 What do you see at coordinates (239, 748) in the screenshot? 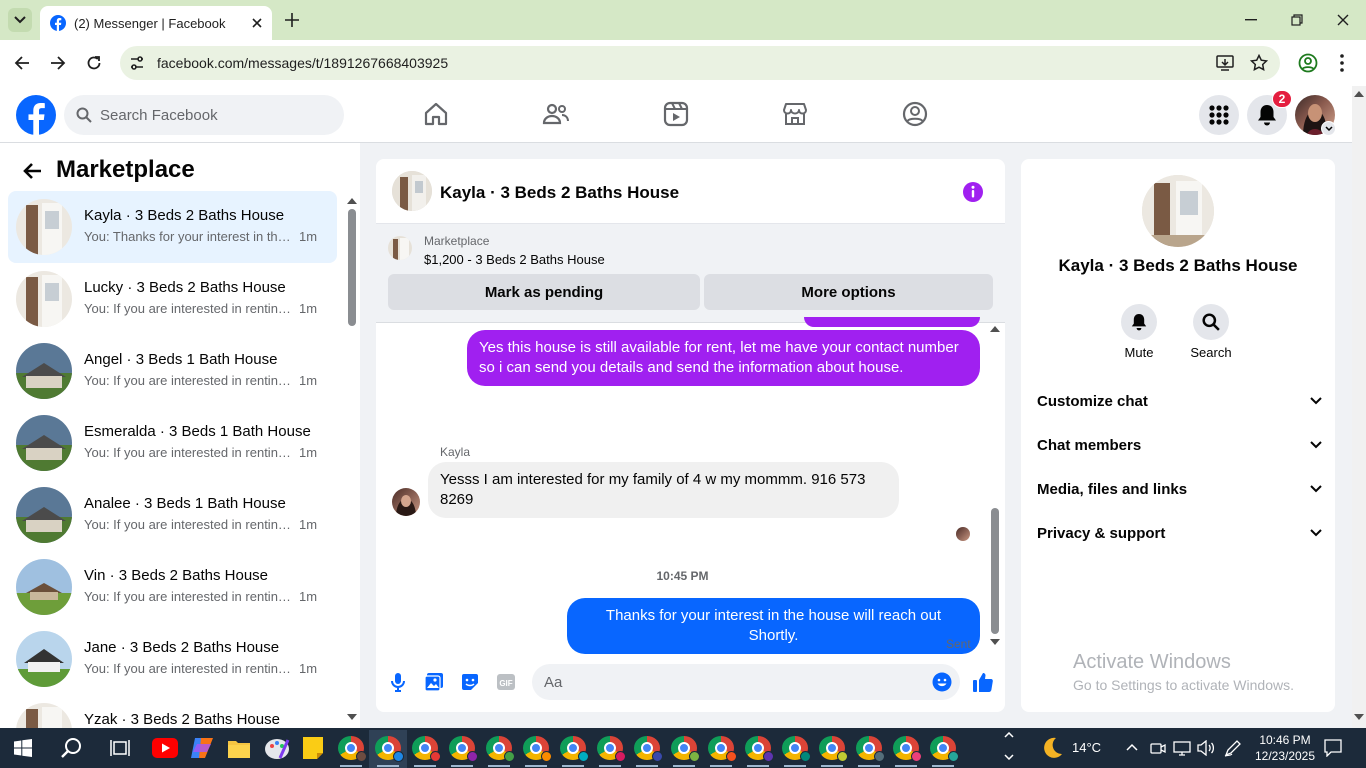
I see `file-explorer-icon` at bounding box center [239, 748].